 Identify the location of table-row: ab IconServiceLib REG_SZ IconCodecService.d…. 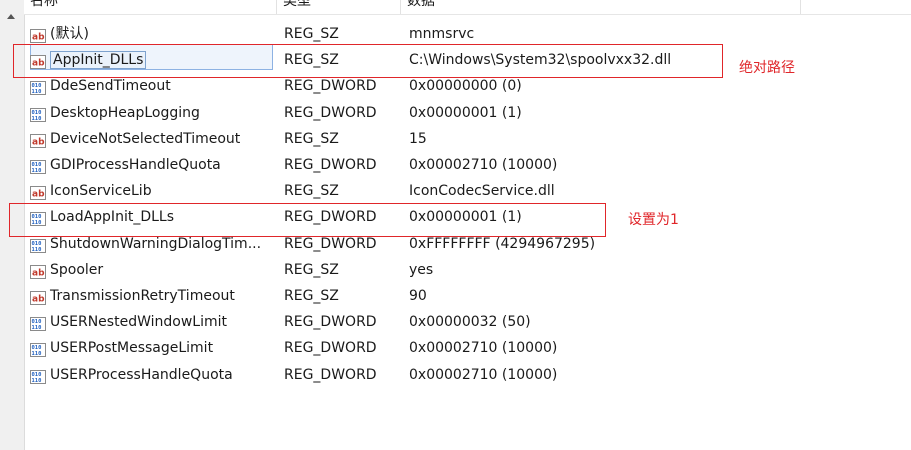
(467, 191).